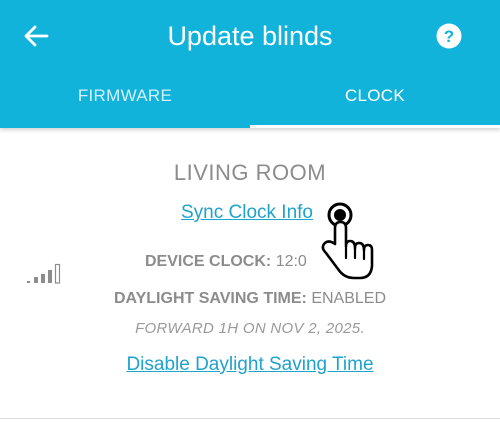 The width and height of the screenshot is (500, 425). I want to click on device-clock-row: DEVICE CLOCK: 12:0, so click(226, 262).